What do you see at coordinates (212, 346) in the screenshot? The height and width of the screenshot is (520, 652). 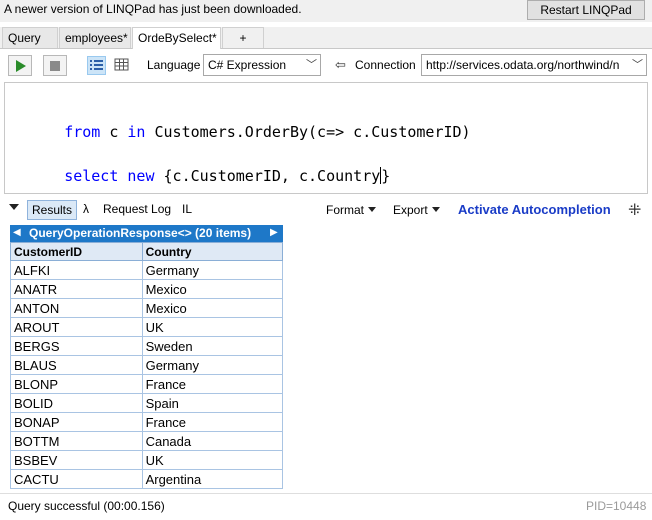 I see `cell-country: Sweden` at bounding box center [212, 346].